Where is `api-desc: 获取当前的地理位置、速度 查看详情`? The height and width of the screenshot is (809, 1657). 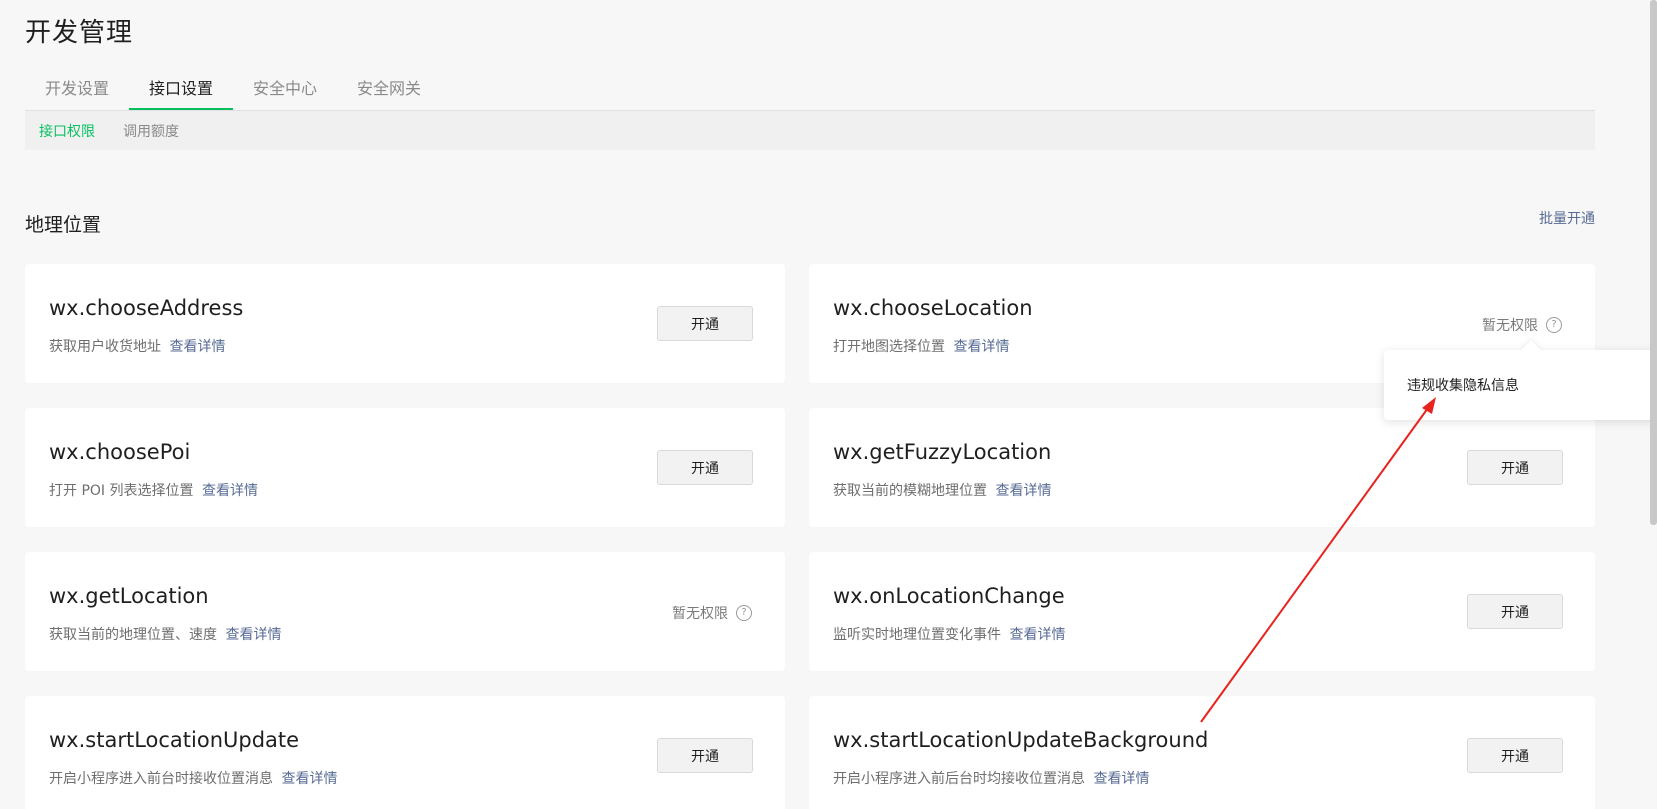 api-desc: 获取当前的地理位置、速度 查看详情 is located at coordinates (165, 634).